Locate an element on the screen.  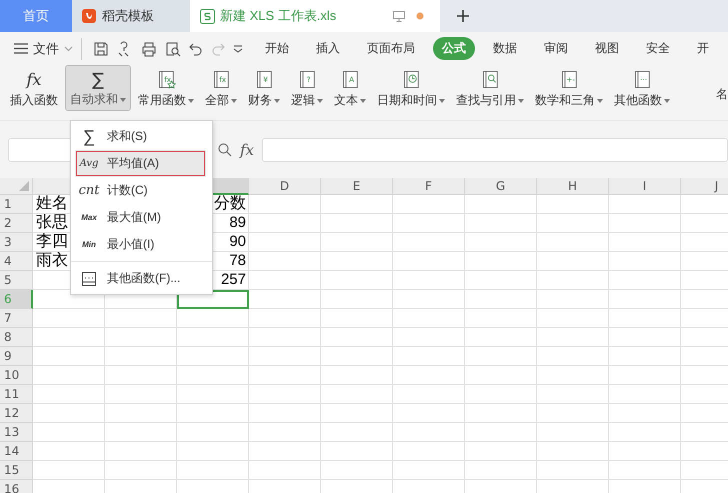
menu-item: Min 最小值(I) is located at coordinates (141, 244).